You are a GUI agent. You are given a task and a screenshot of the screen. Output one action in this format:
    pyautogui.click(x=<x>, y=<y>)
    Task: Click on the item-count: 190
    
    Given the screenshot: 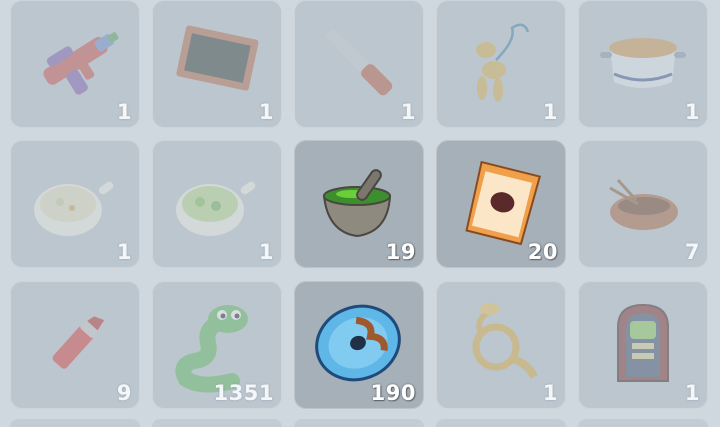 What is the action you would take?
    pyautogui.click(x=393, y=393)
    